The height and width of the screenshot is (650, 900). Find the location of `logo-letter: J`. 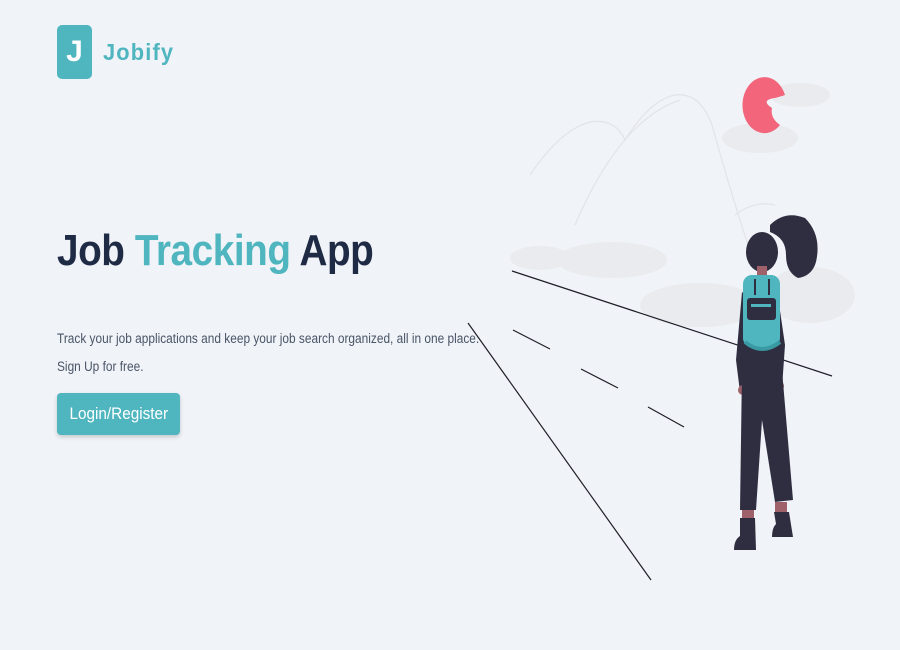

logo-letter: J is located at coordinates (74, 51).